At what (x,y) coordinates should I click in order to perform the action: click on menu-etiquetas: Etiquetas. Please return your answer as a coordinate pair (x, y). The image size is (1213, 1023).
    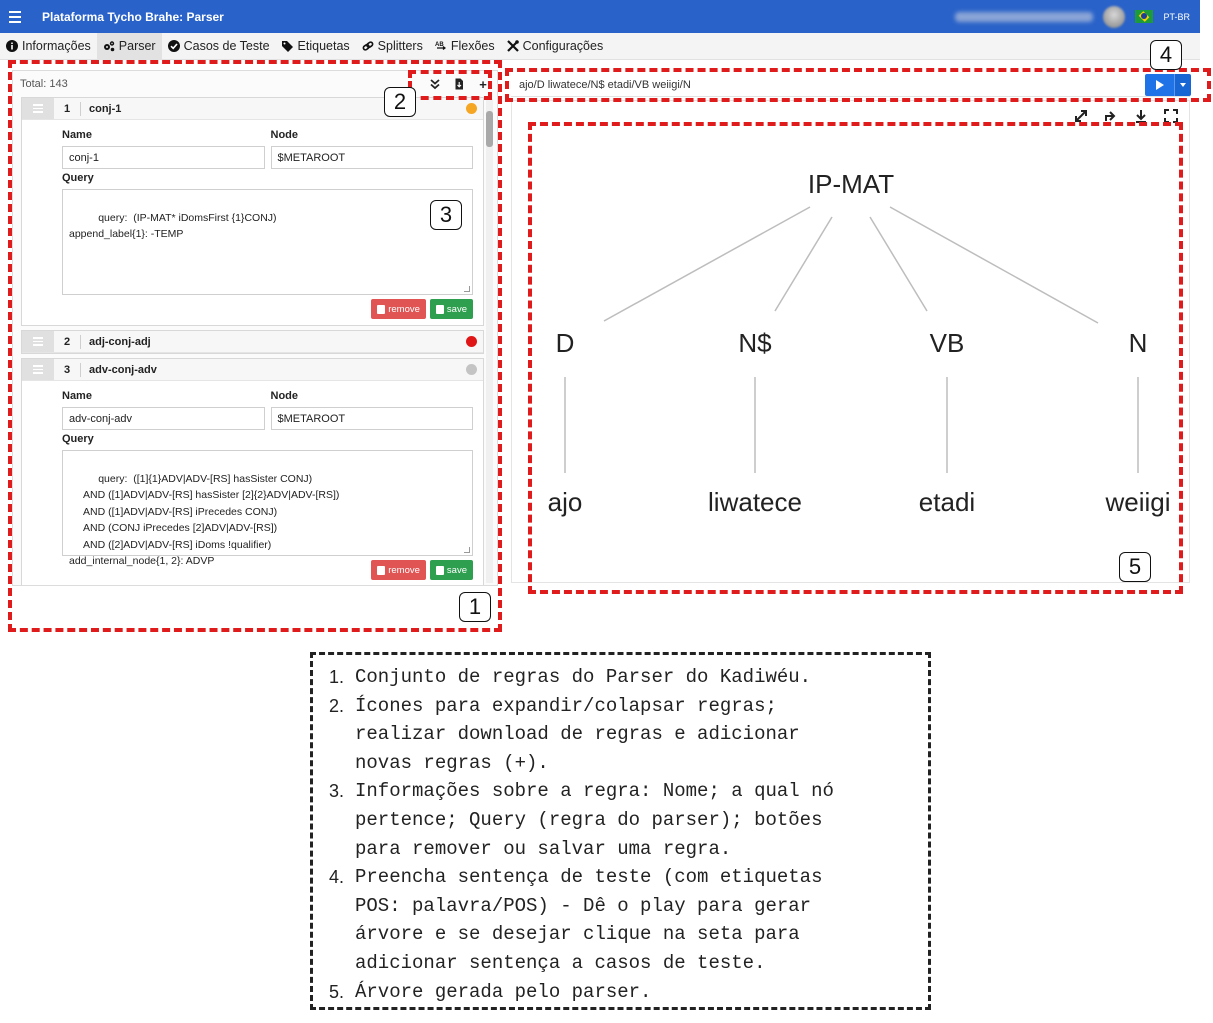
    Looking at the image, I should click on (316, 46).